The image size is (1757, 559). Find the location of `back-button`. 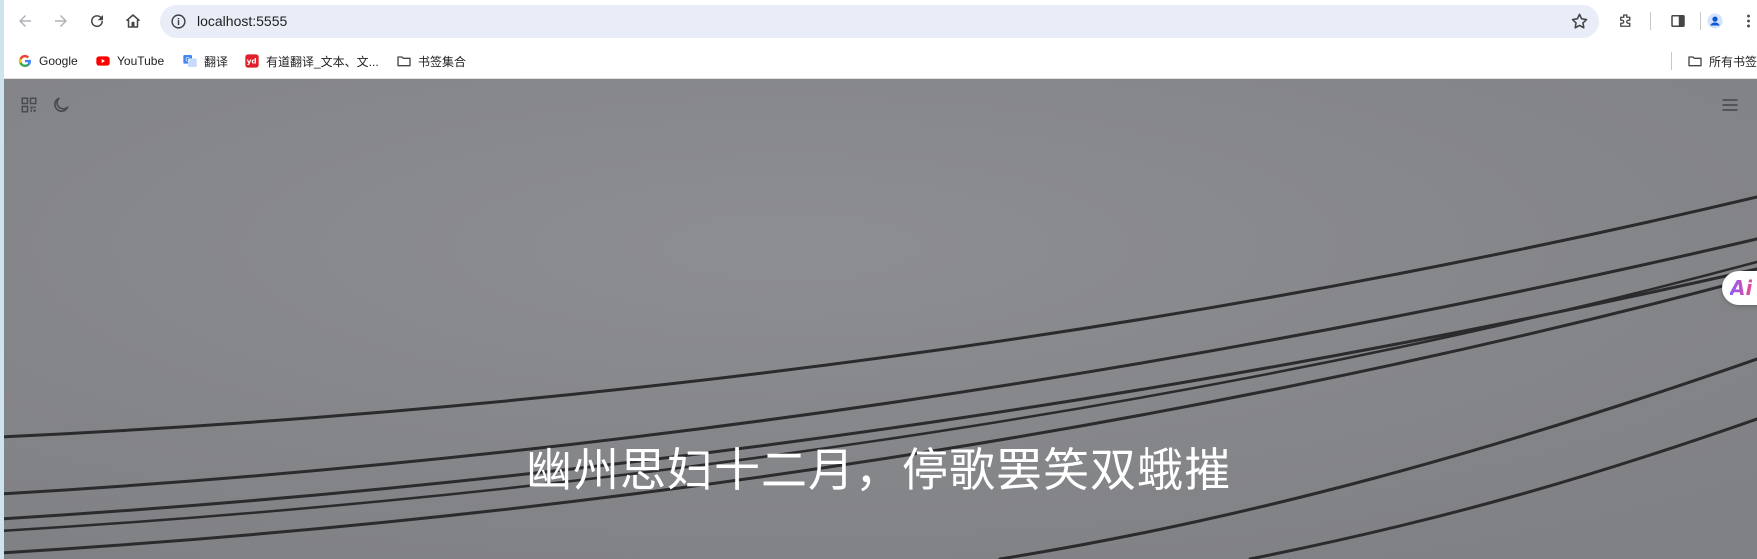

back-button is located at coordinates (25, 21).